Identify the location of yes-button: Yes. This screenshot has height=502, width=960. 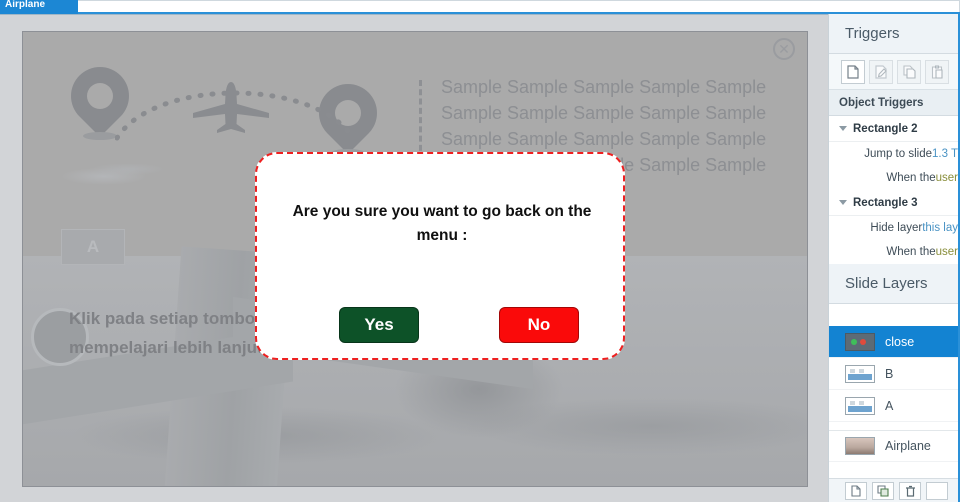
(379, 325).